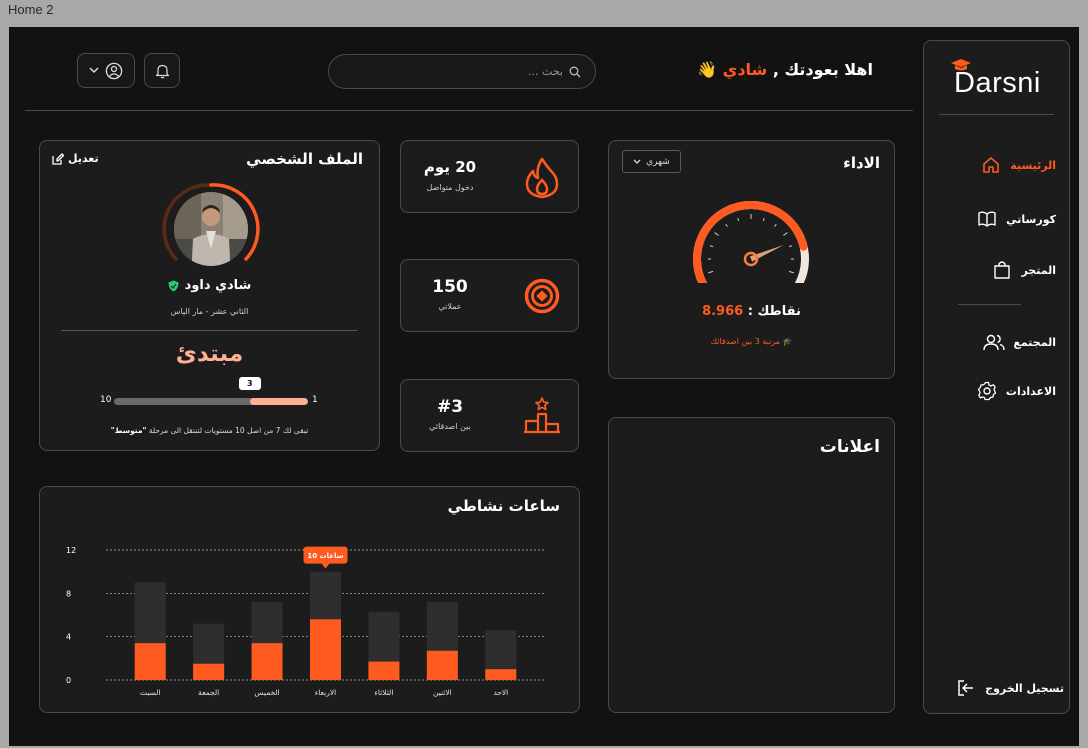  What do you see at coordinates (575, 71) in the screenshot?
I see `search-icon` at bounding box center [575, 71].